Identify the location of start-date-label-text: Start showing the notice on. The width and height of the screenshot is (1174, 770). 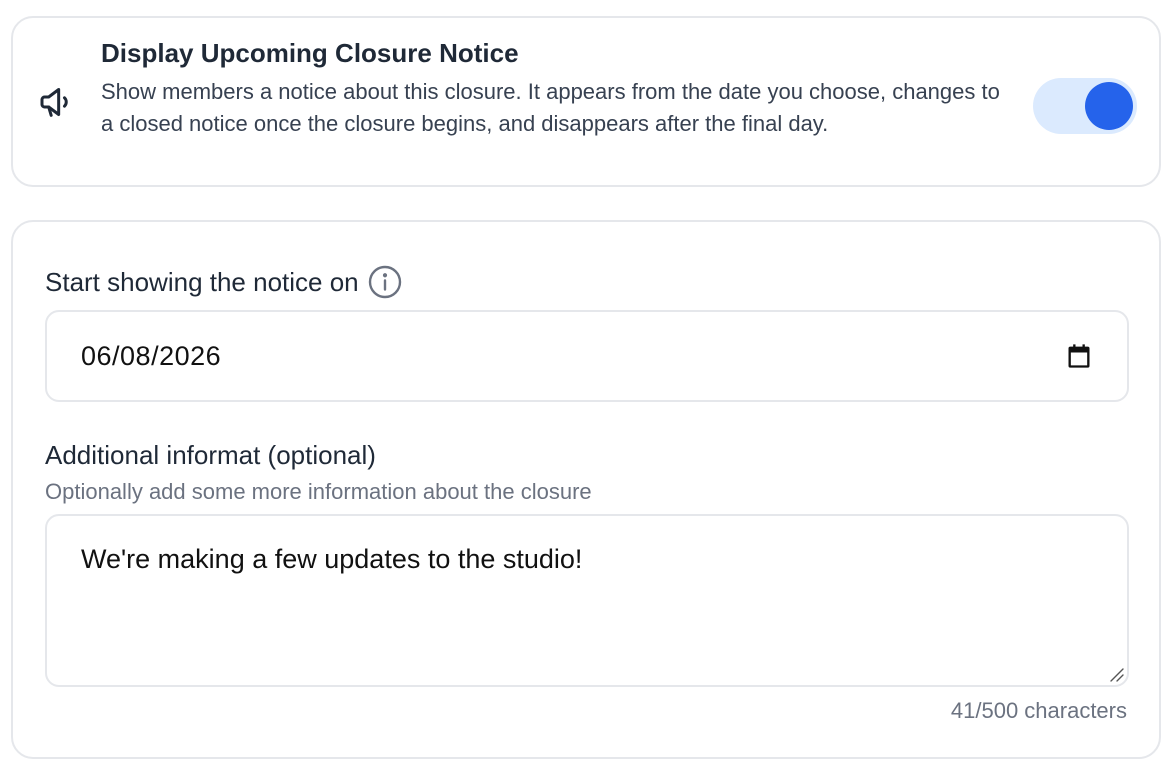
(202, 281).